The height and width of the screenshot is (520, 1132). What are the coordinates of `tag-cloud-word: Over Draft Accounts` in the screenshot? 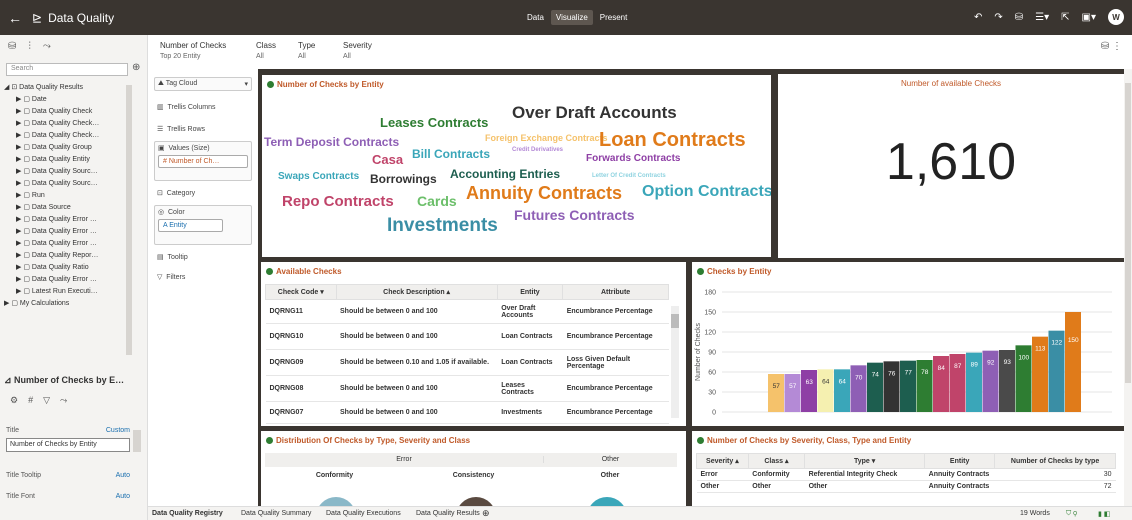 It's located at (594, 113).